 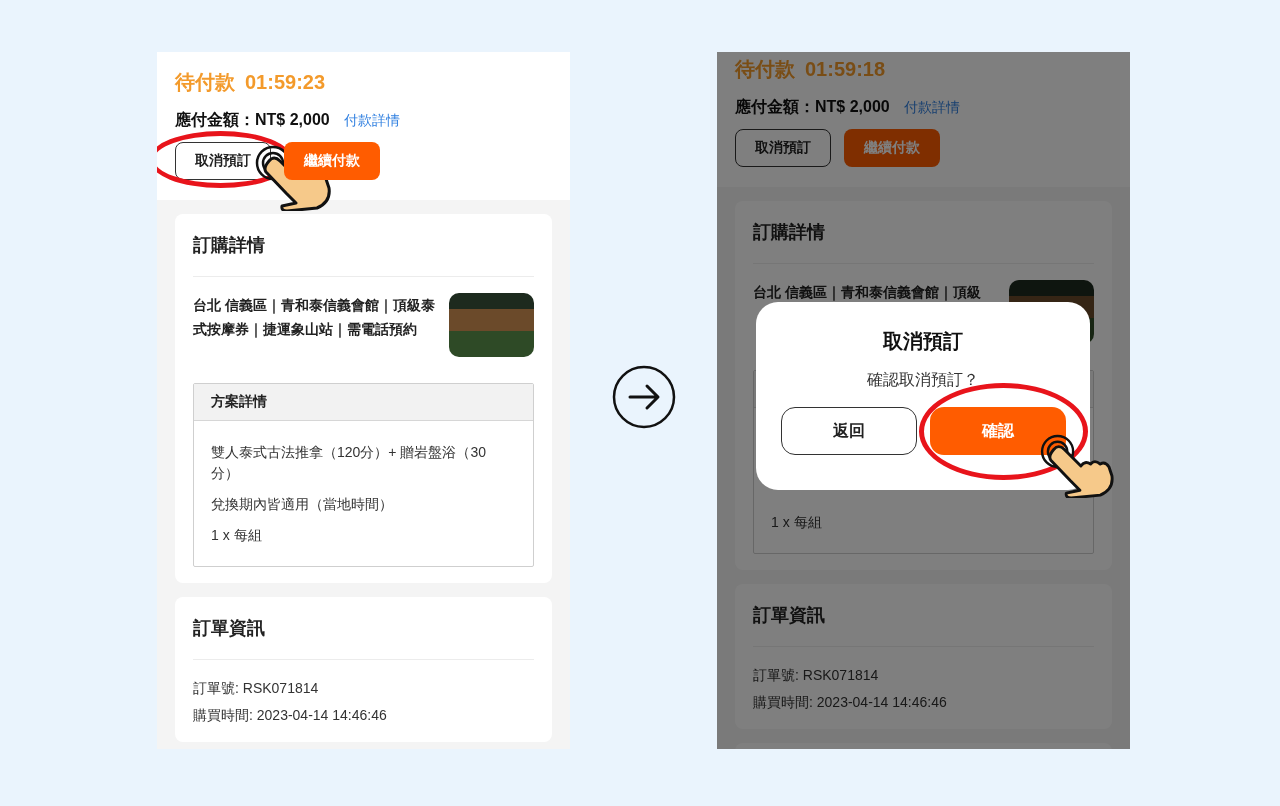 I want to click on plan-detail: 雙人泰式古法推拿（120分）+ 贈岩盤浴（30分）, so click(x=349, y=463).